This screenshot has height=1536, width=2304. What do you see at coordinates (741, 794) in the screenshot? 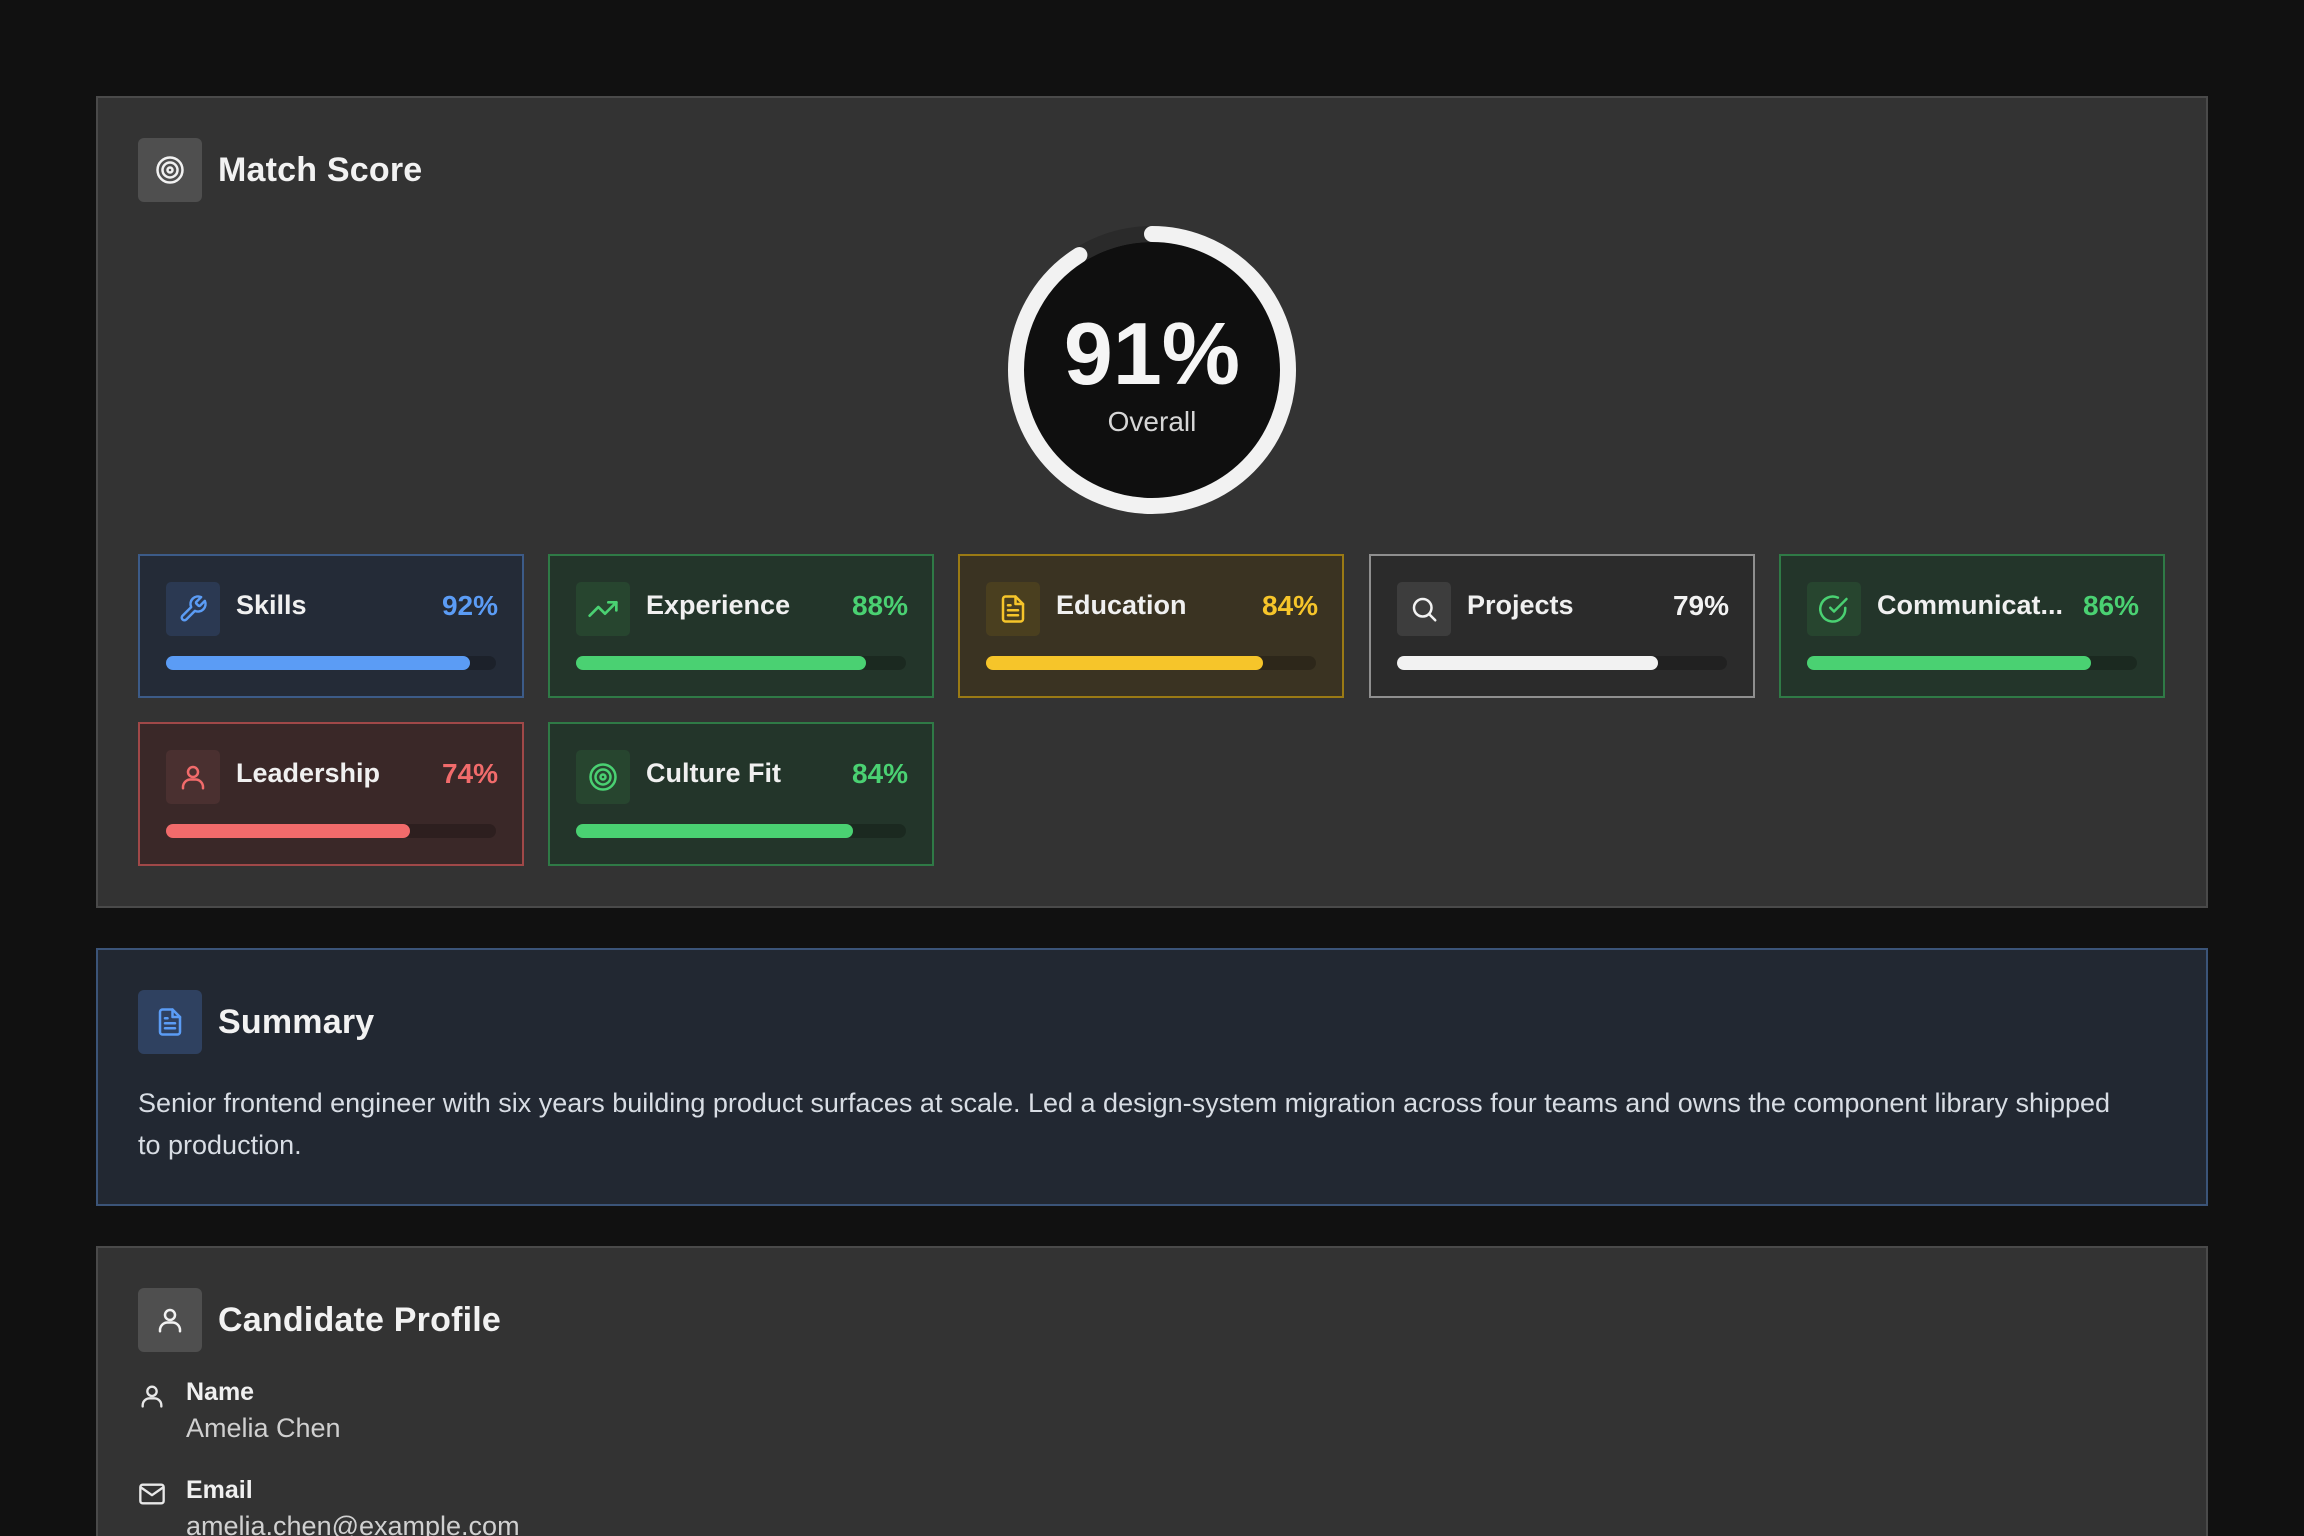
I see `metric-culture-fit: Culture Fit 84%` at bounding box center [741, 794].